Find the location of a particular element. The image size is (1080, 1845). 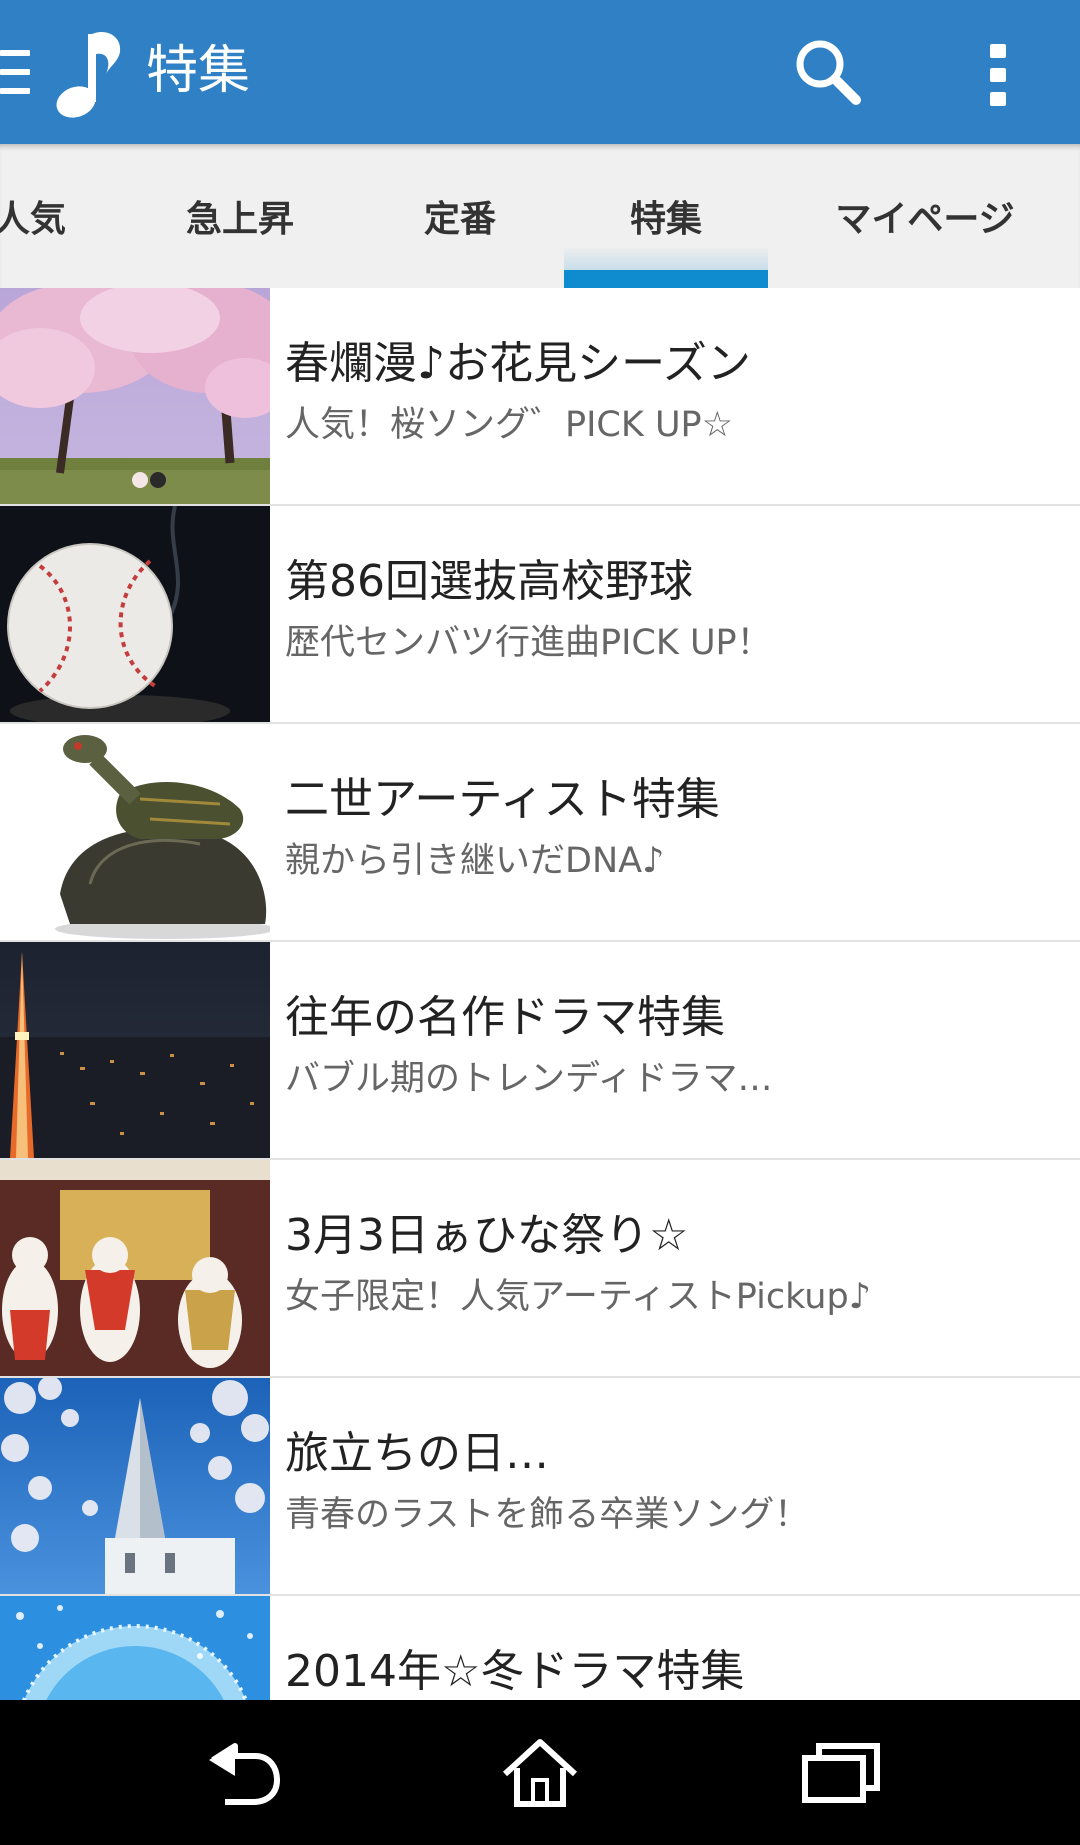

more-vert-icon is located at coordinates (998, 75).